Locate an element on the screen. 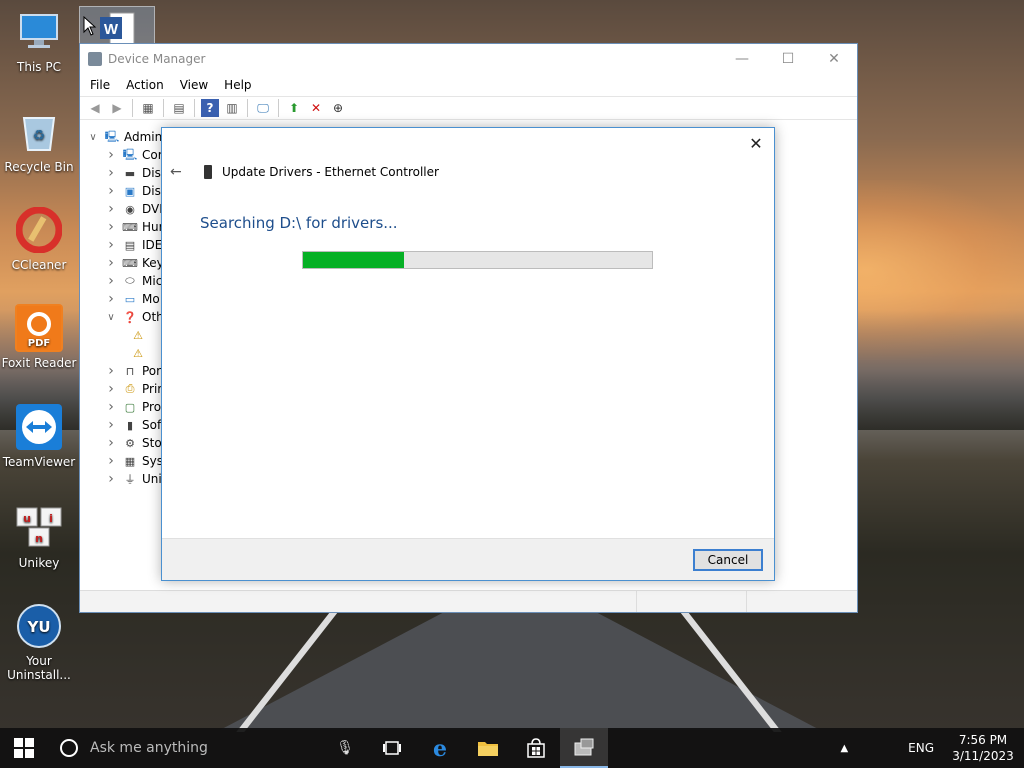 Image resolution: width=1024 pixels, height=768 pixels. ccleaner-icon is located at coordinates (39, 230).